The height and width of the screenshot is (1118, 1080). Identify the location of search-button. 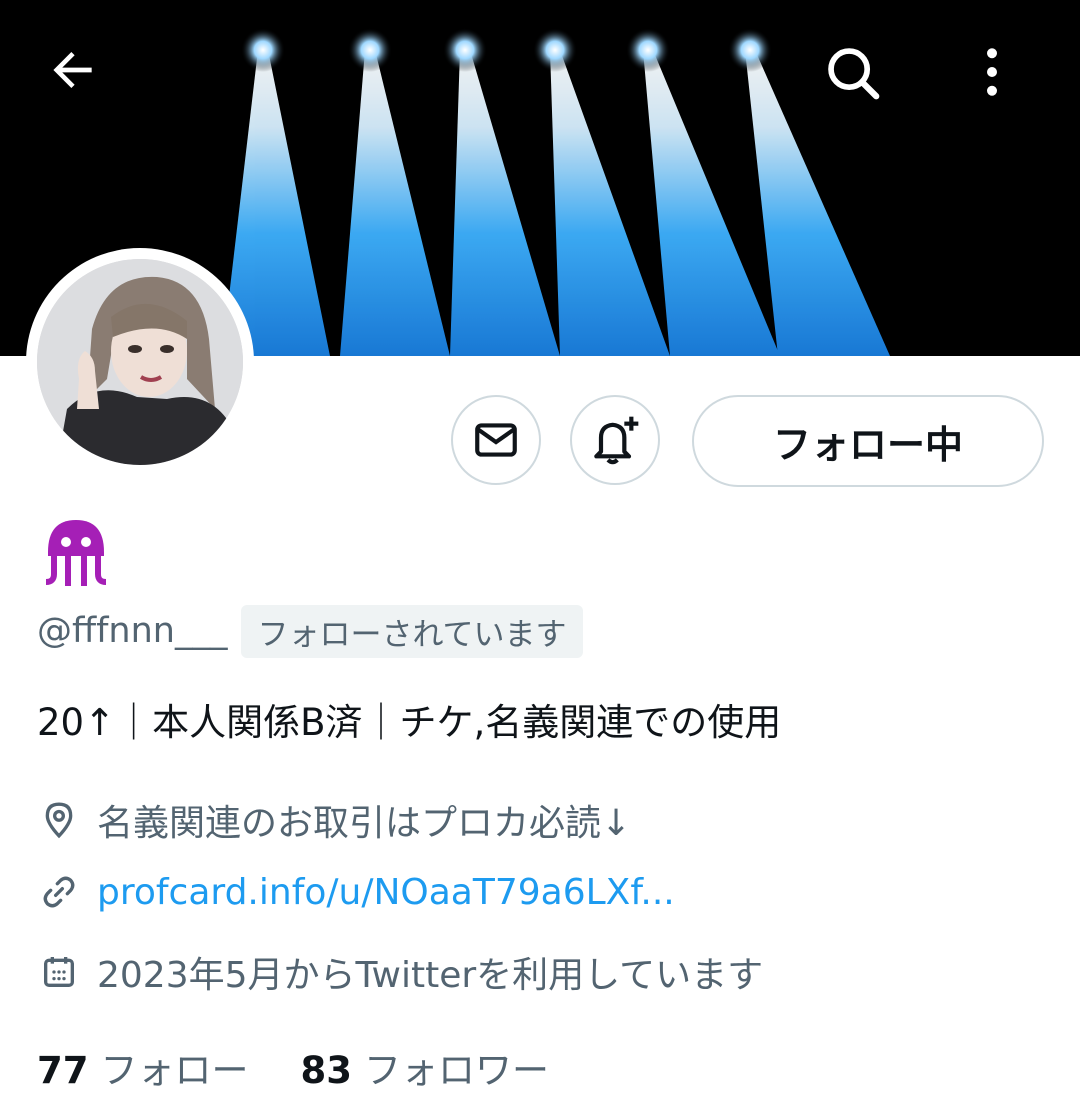
(862, 82).